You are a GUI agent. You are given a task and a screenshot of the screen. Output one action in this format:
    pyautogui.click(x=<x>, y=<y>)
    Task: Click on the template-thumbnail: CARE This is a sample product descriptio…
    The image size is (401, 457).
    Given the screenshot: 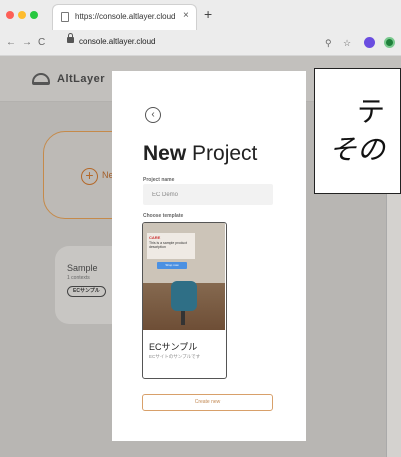 What is the action you would take?
    pyautogui.click(x=184, y=276)
    